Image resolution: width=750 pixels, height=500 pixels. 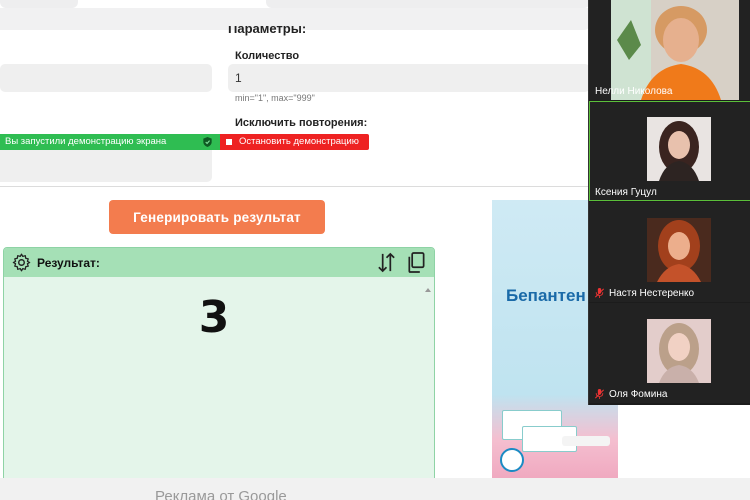 What do you see at coordinates (586, 441) in the screenshot?
I see `product-tube` at bounding box center [586, 441].